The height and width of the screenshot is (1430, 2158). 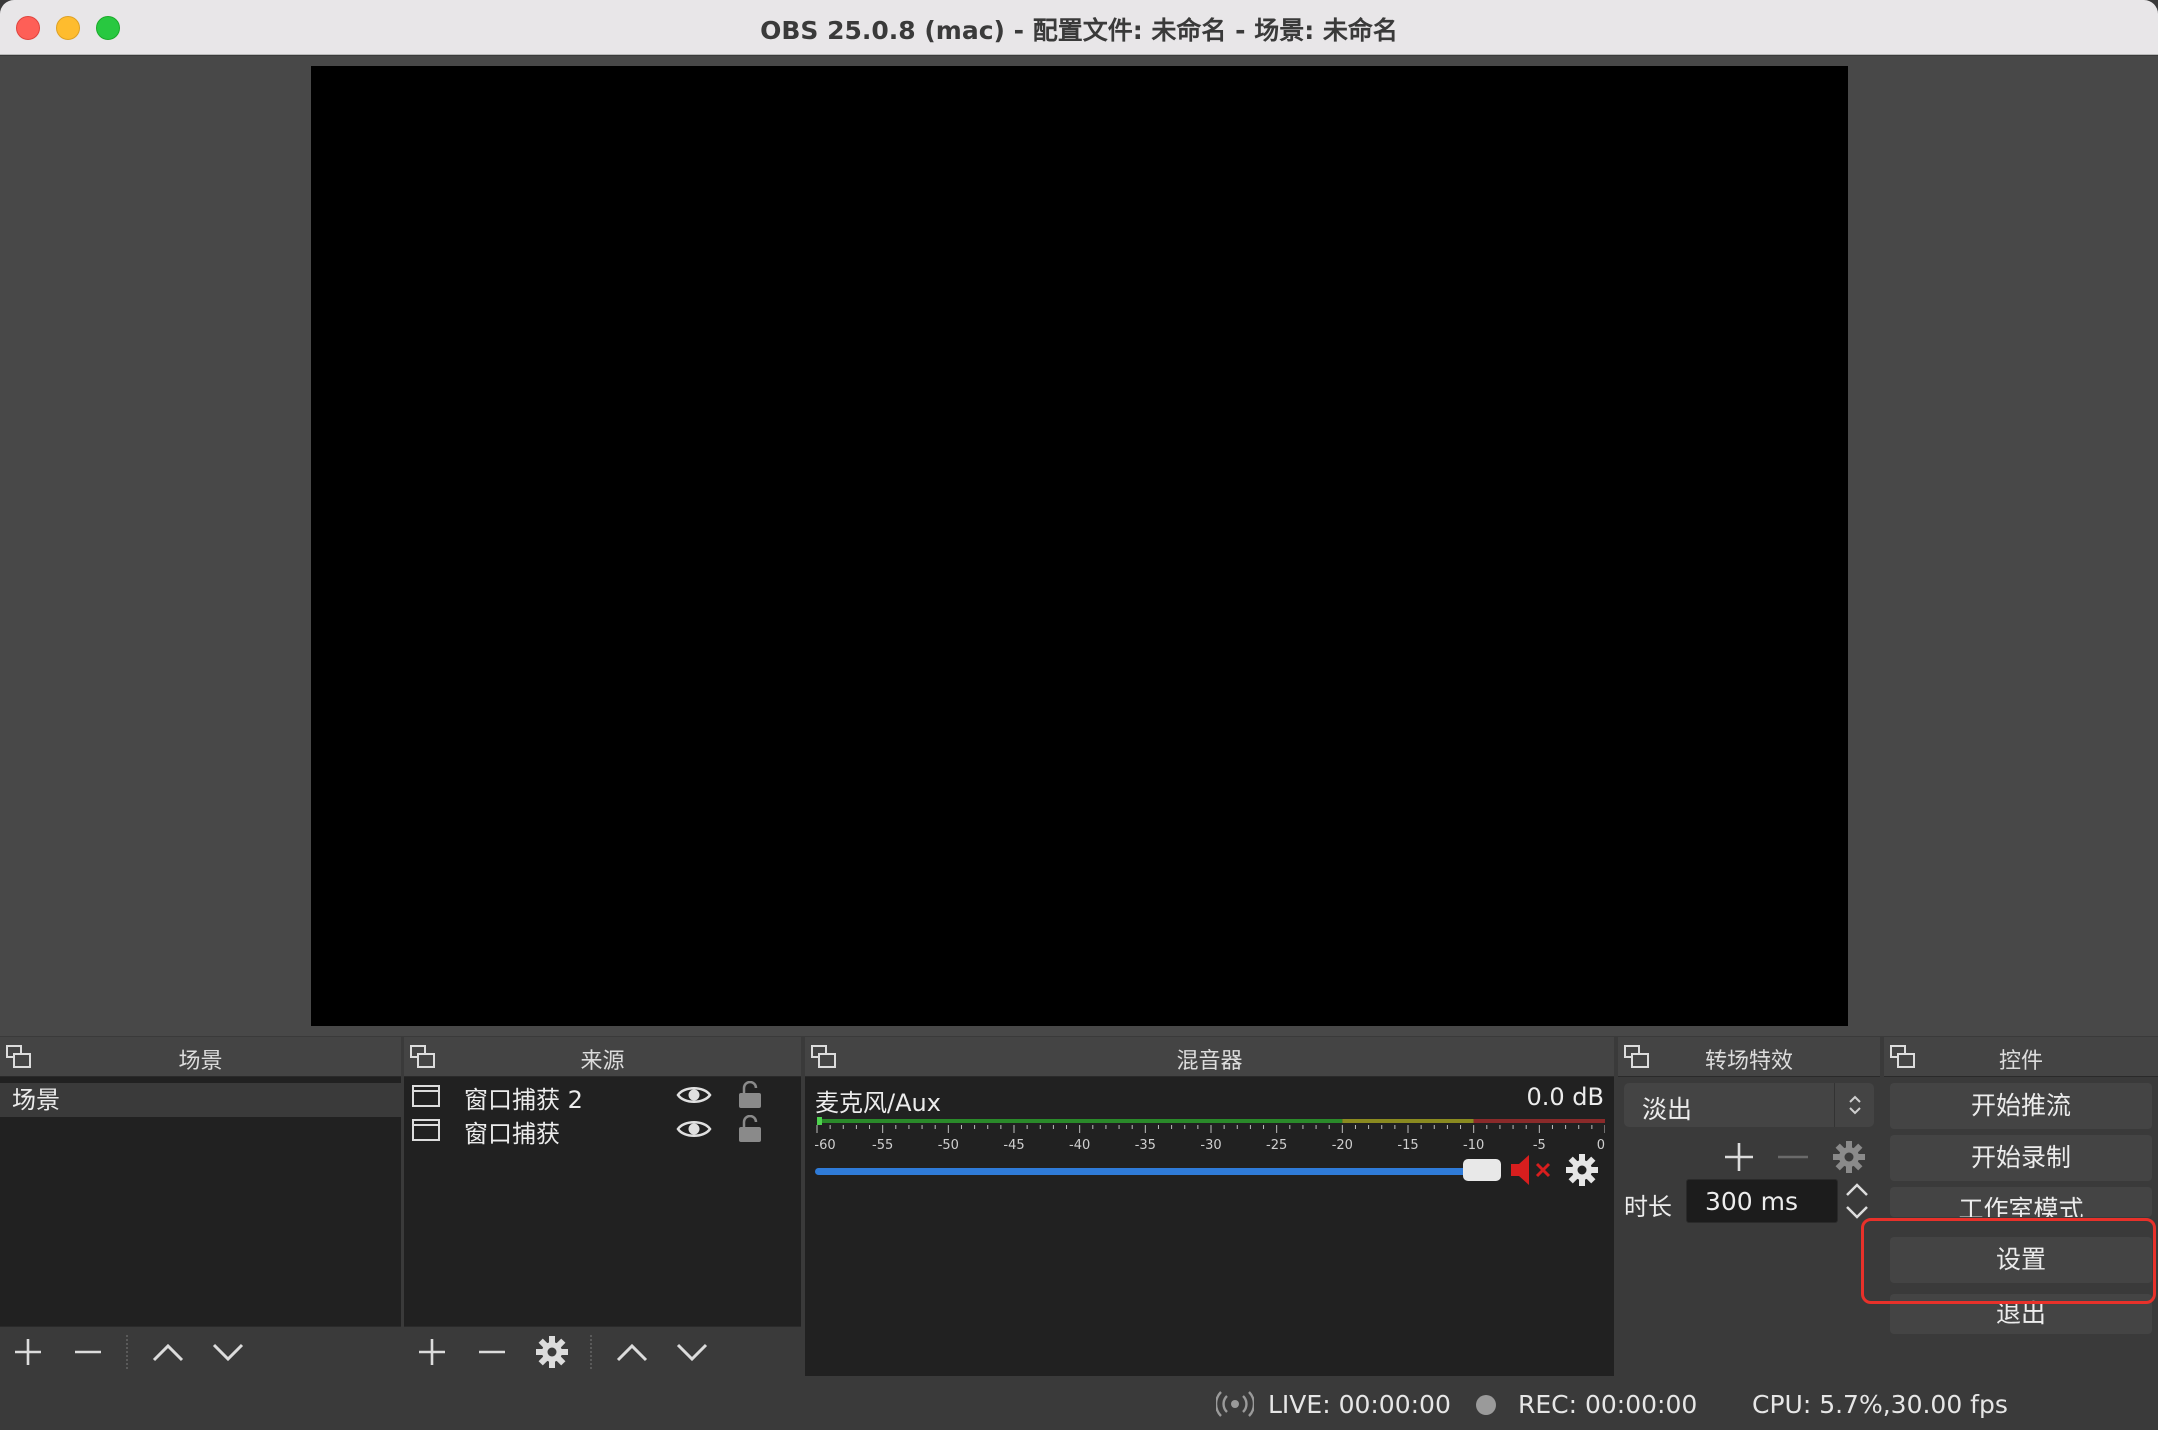 I want to click on meter-peak, so click(x=819, y=1121).